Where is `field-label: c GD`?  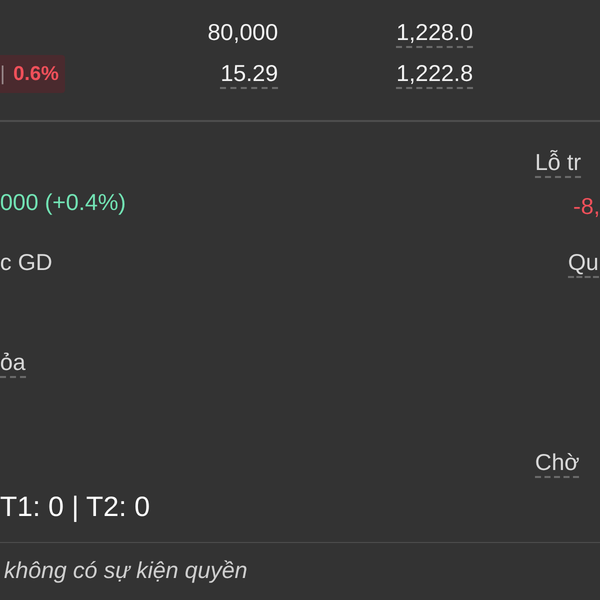
field-label: c GD is located at coordinates (26, 262).